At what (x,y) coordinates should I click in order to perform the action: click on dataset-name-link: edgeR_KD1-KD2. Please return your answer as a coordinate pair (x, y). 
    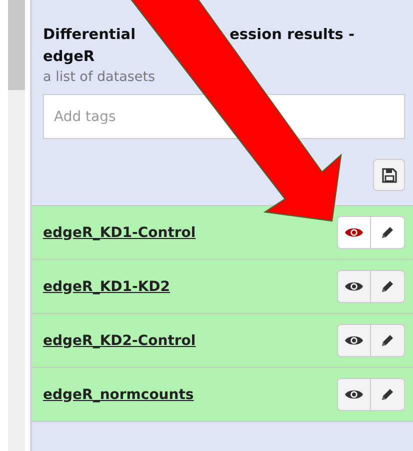
    Looking at the image, I should click on (106, 286).